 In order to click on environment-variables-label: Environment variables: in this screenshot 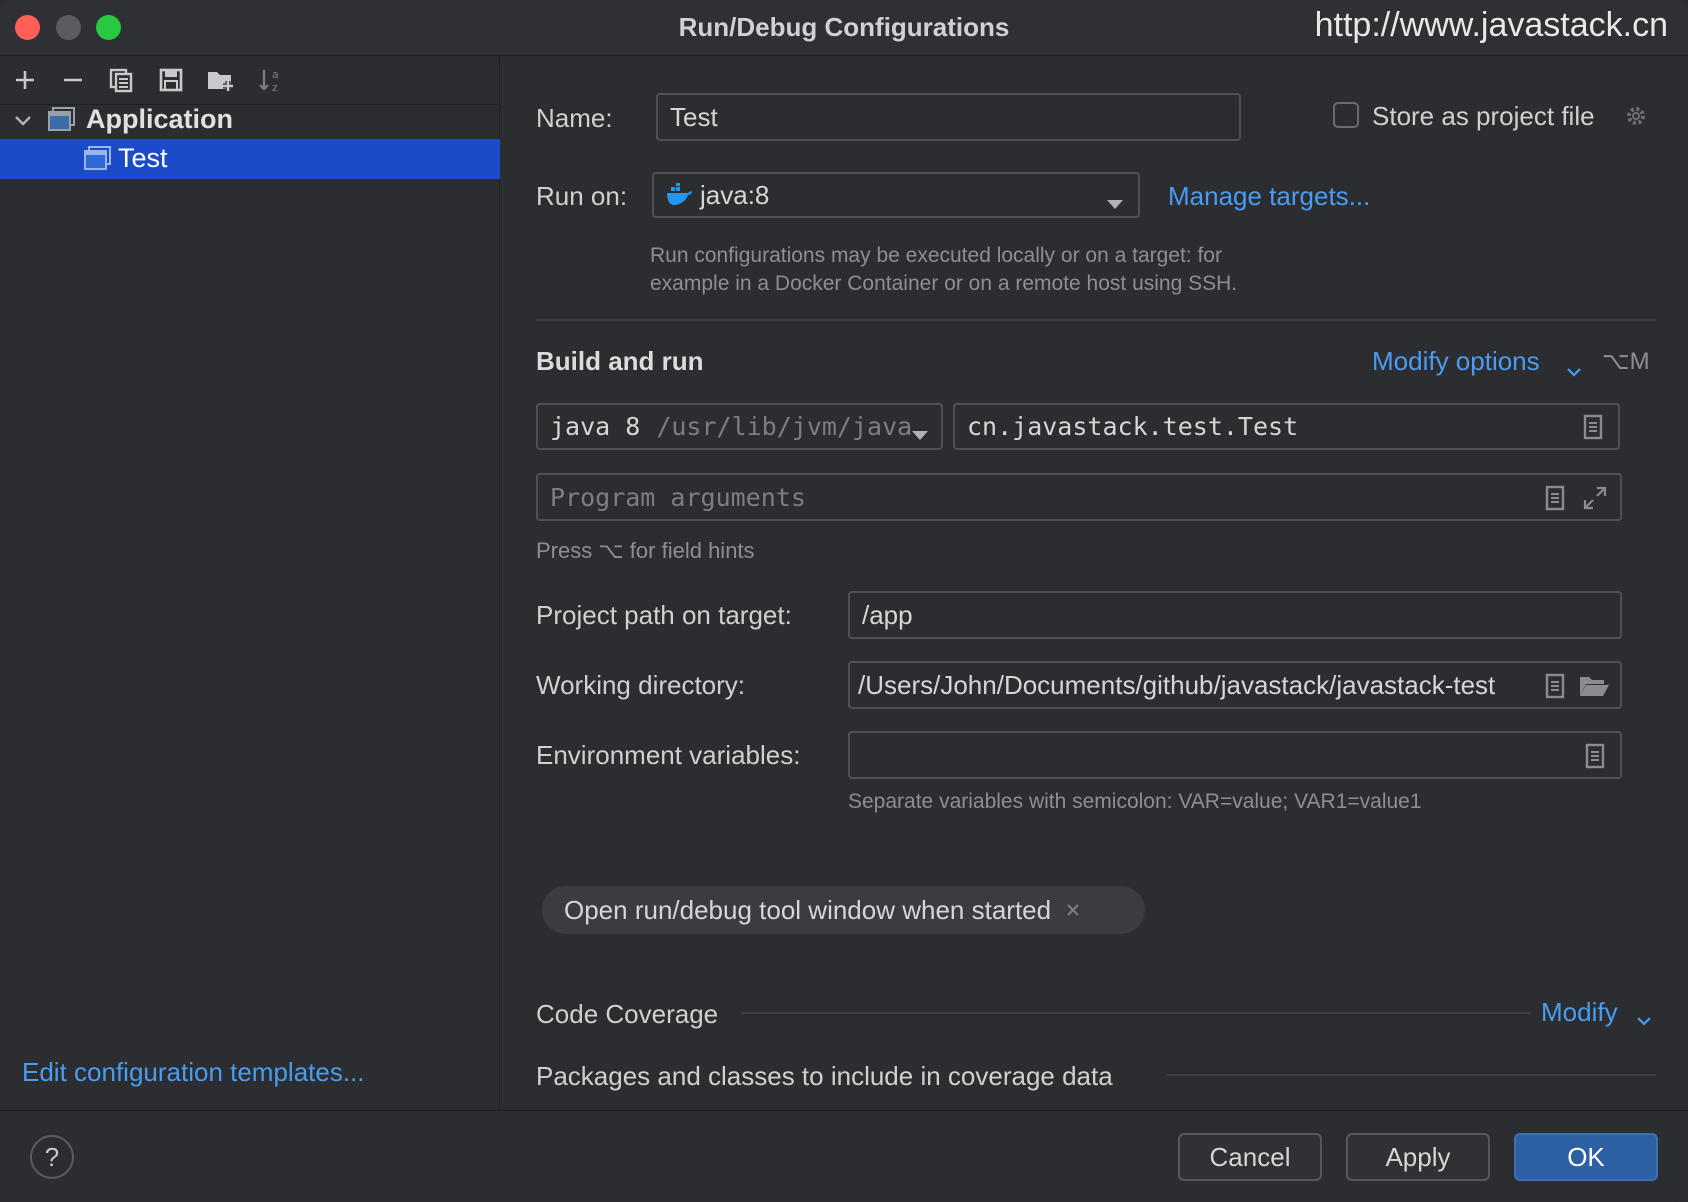, I will do `click(668, 755)`.